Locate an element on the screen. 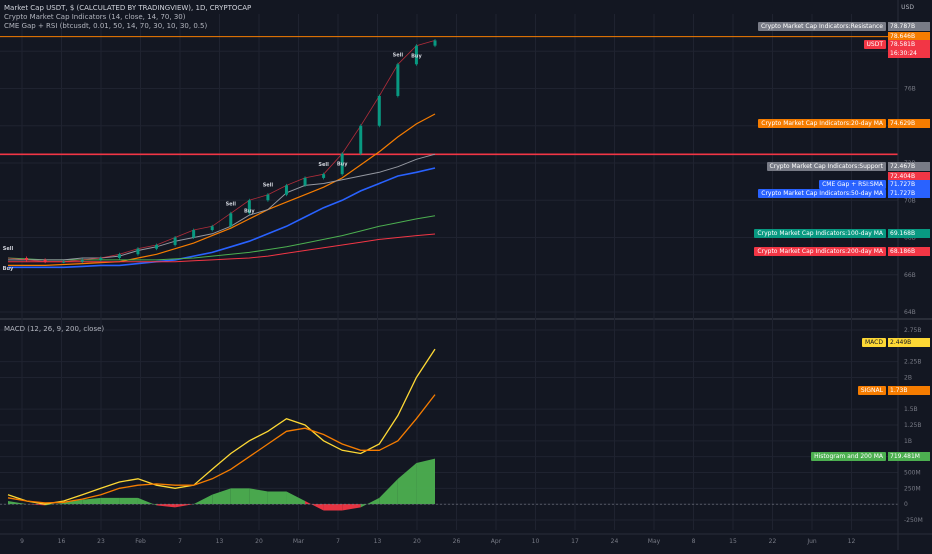 Image resolution: width=932 pixels, height=554 pixels. time-tick-label: 15 is located at coordinates (733, 541).